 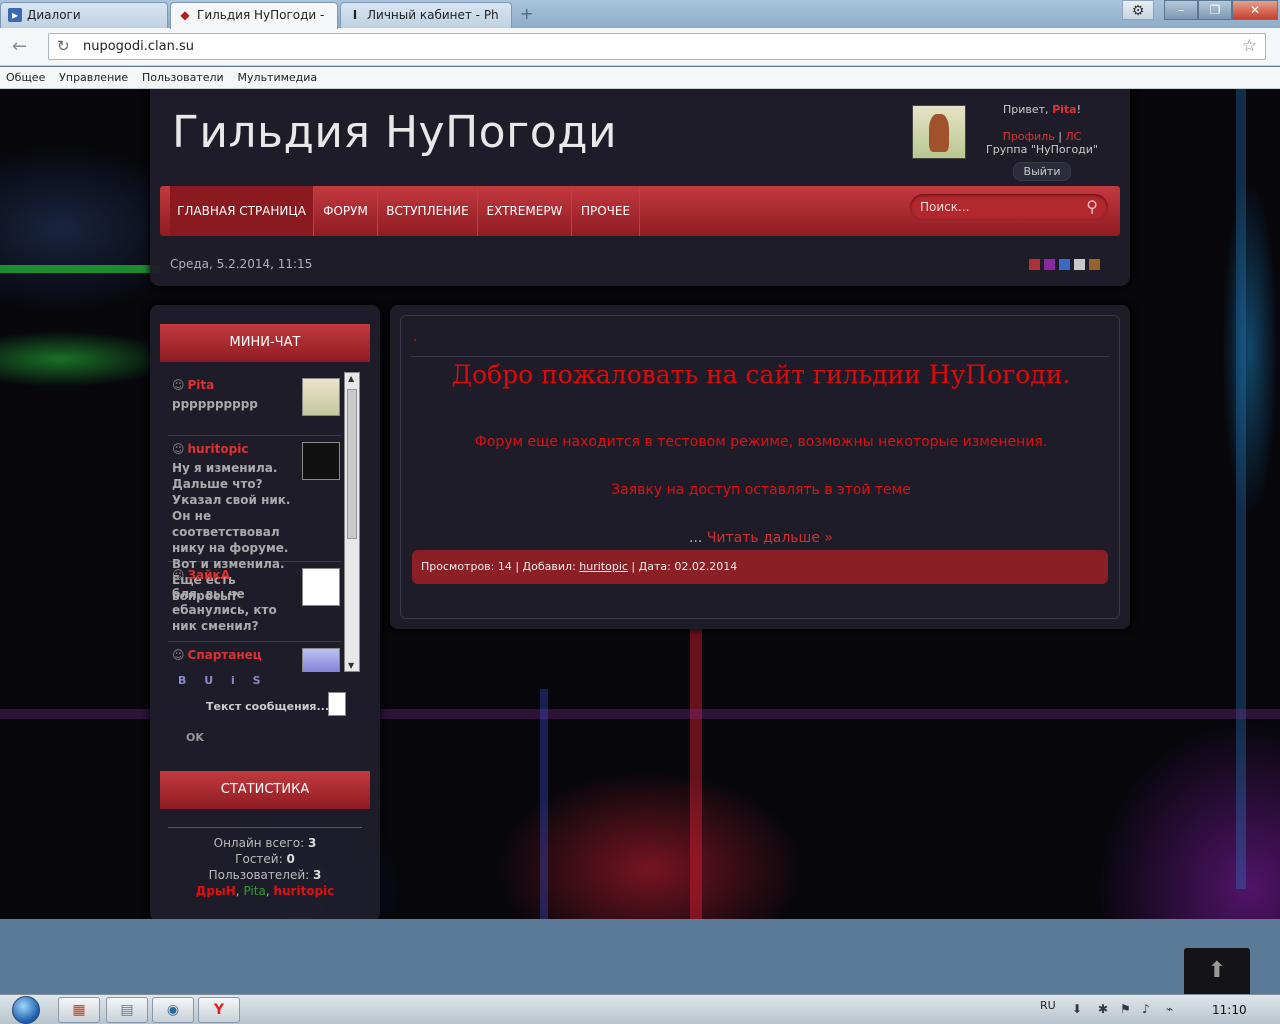 What do you see at coordinates (606, 211) in the screenshot?
I see `menu-other: ПРОЧЕЕ` at bounding box center [606, 211].